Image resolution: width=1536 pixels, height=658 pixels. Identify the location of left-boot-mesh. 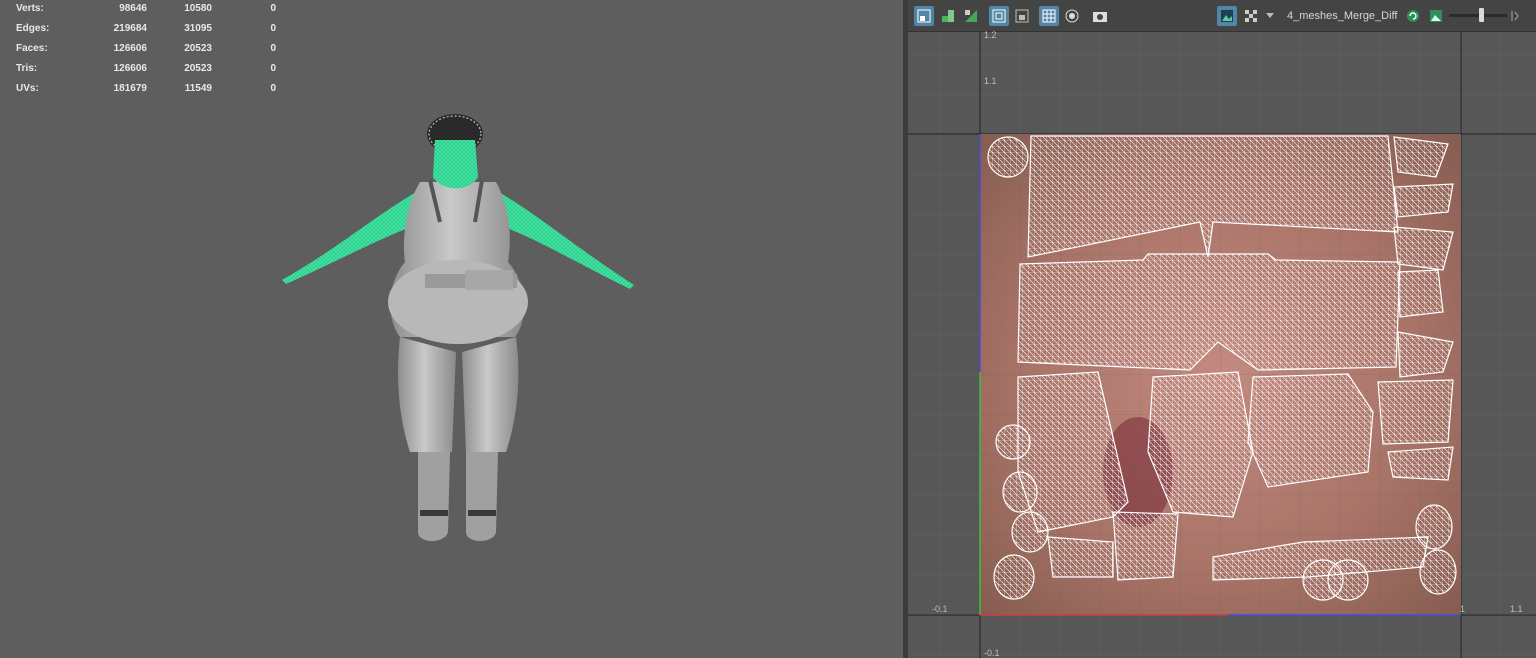
(434, 496).